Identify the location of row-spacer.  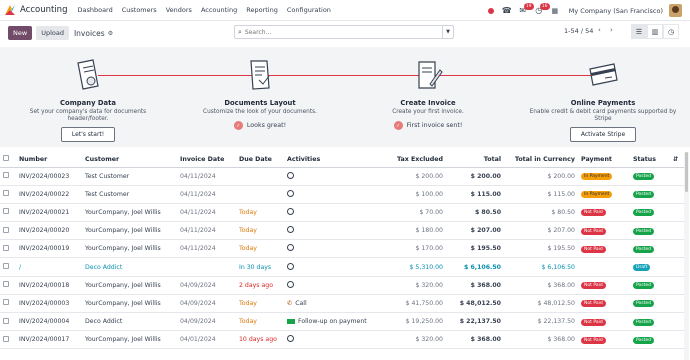
(677, 340).